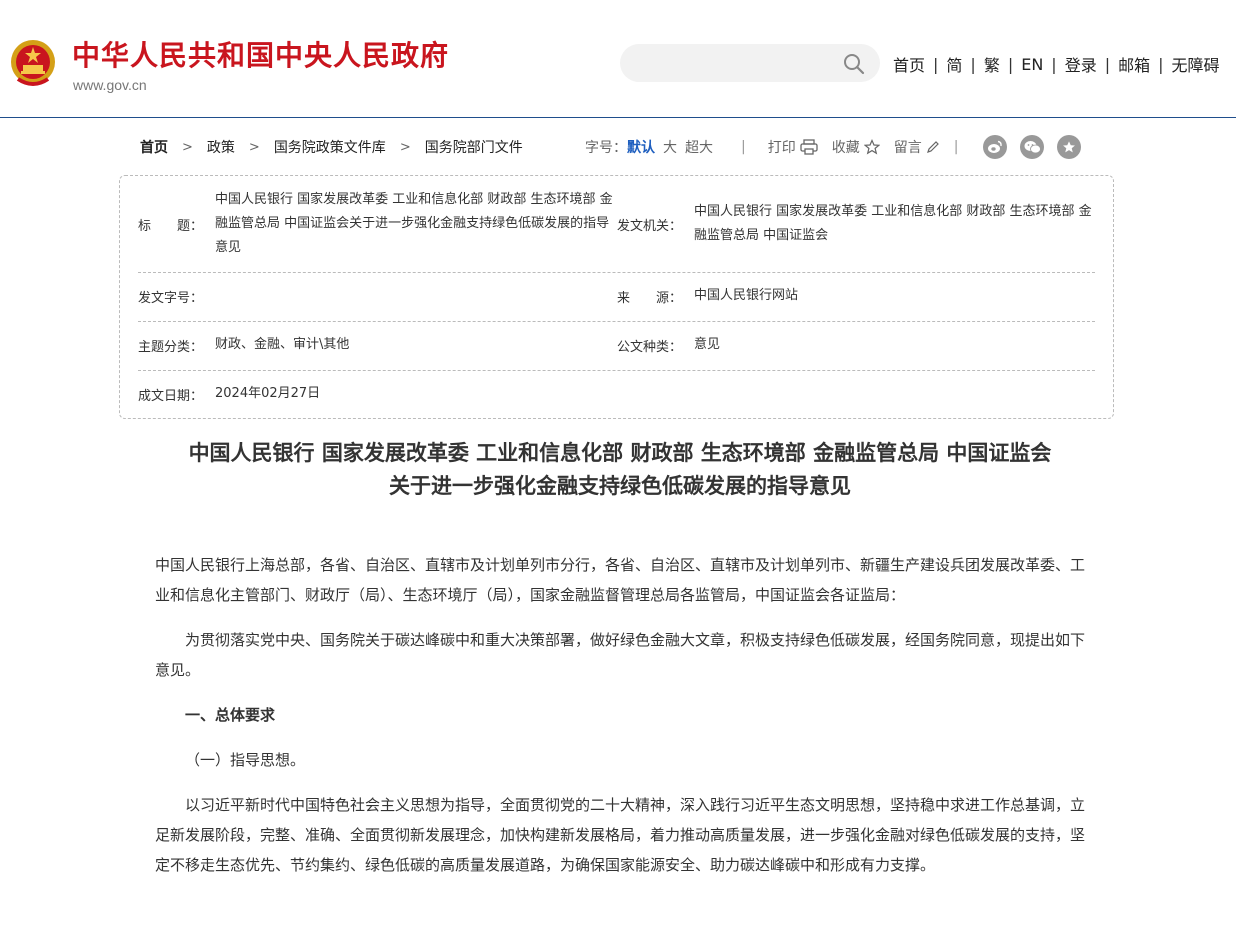 The height and width of the screenshot is (927, 1236). I want to click on breadcrumb-policy-library: 国务院政策文件库, so click(330, 147).